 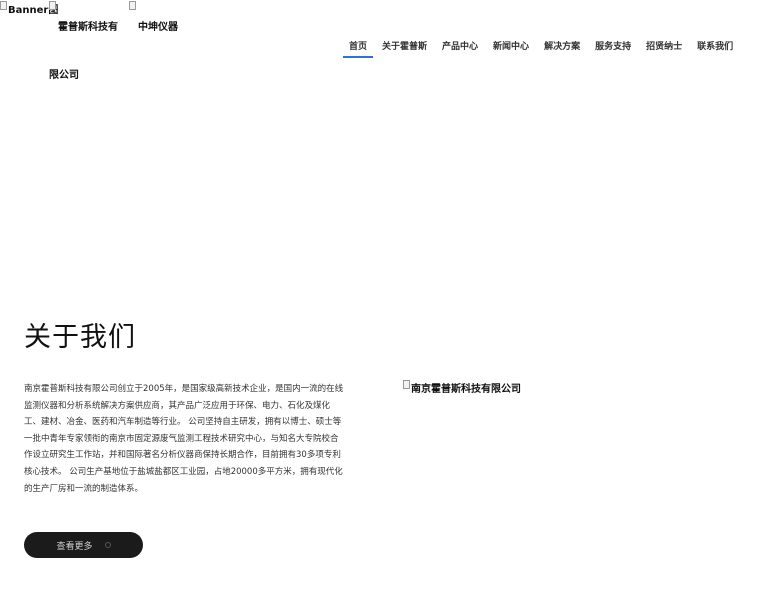 I want to click on view-more-button: 查看更多, so click(x=83, y=545).